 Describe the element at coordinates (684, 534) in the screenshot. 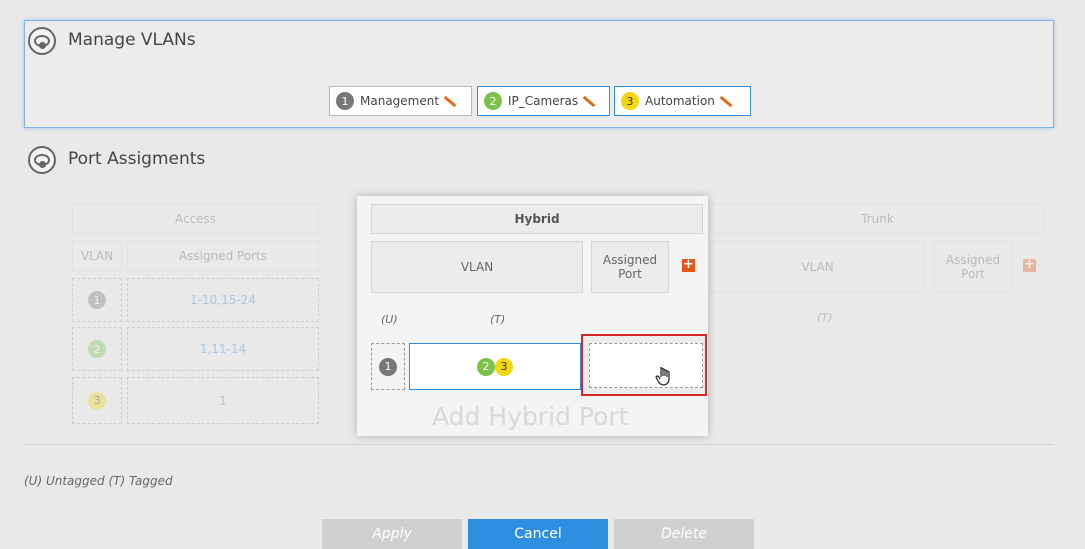

I see `delete-button: Delete` at that location.